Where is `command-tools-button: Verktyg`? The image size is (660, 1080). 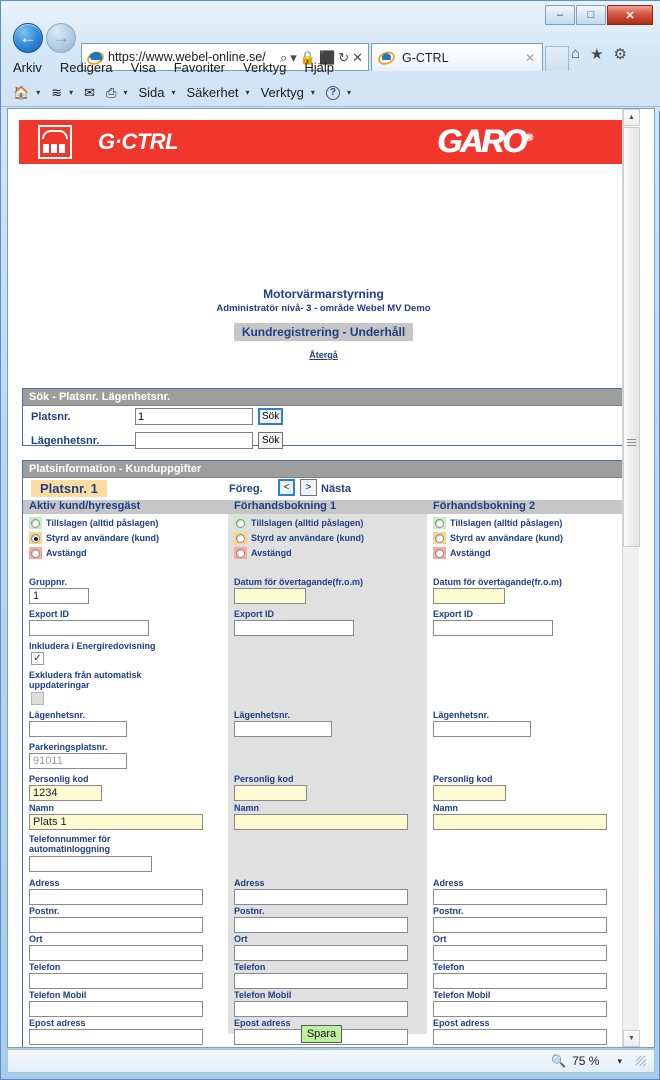 command-tools-button: Verktyg is located at coordinates (282, 92).